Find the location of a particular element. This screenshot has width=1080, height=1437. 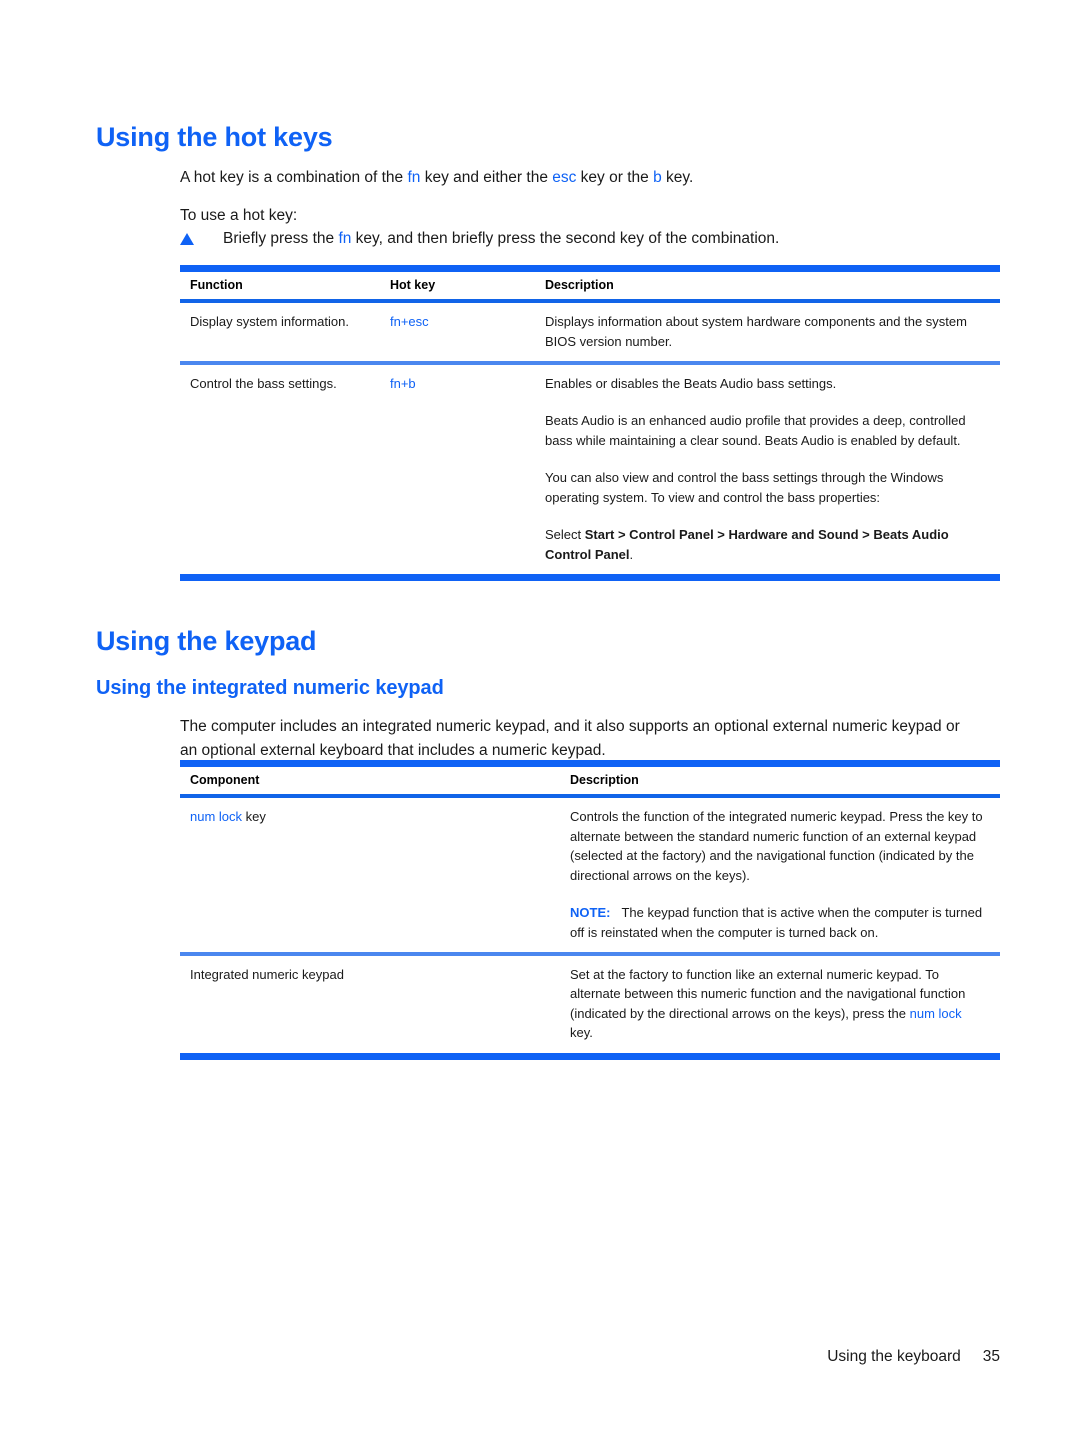

cell-hotkey: fn+esc is located at coordinates (457, 332).